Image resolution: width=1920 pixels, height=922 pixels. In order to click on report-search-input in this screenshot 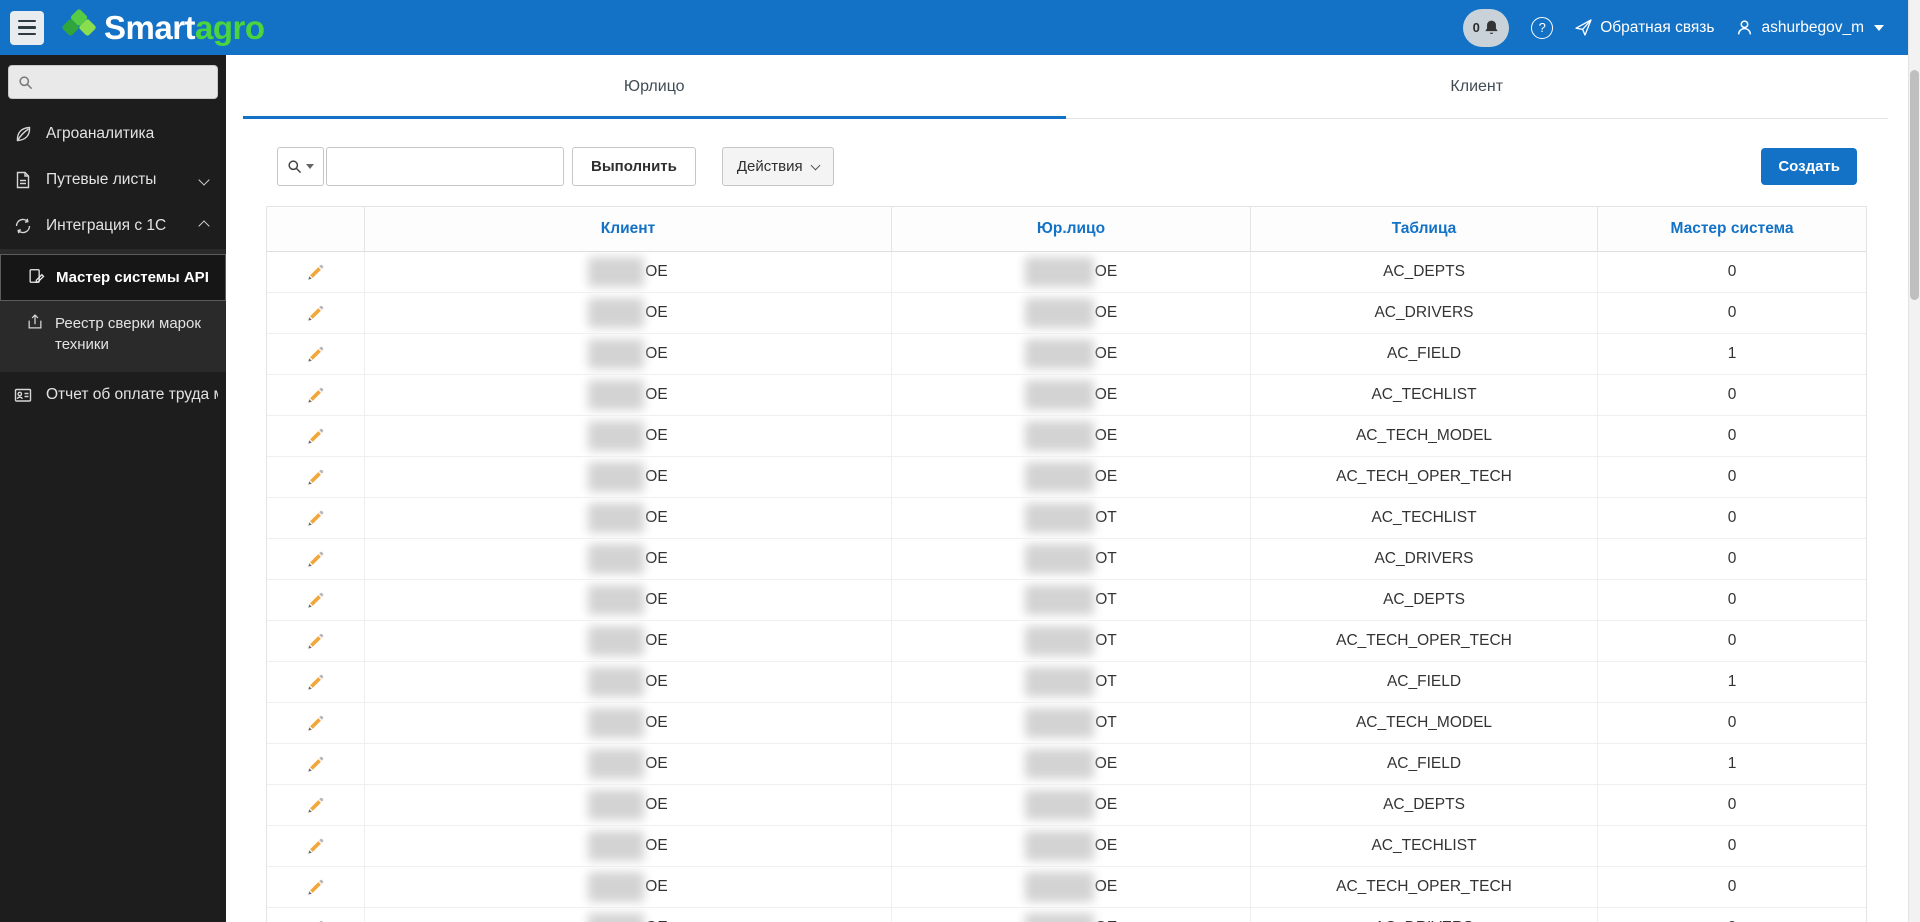, I will do `click(445, 166)`.